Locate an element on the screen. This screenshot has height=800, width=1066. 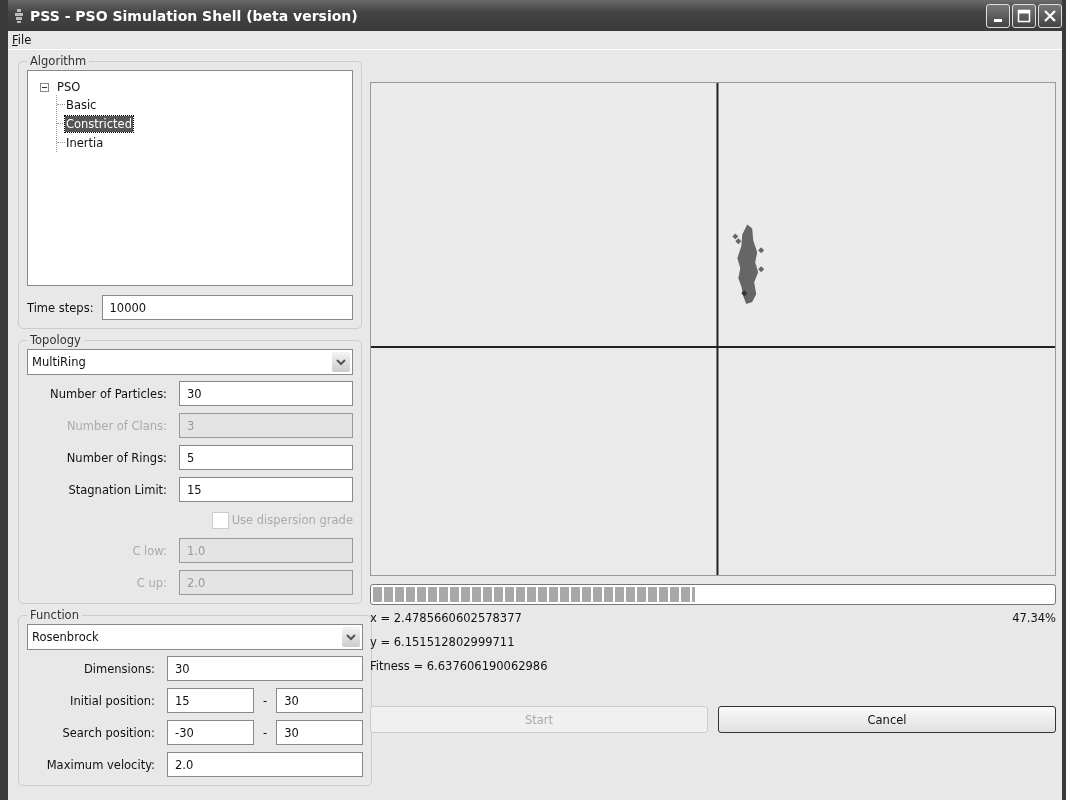
field-label: Dimensions: is located at coordinates (119, 668).